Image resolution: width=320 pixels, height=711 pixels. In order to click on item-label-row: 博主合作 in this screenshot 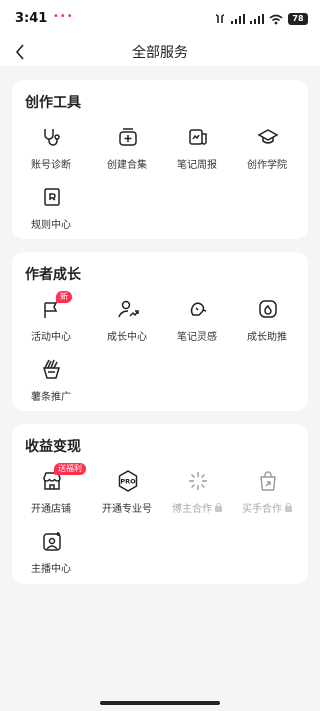, I will do `click(197, 507)`.